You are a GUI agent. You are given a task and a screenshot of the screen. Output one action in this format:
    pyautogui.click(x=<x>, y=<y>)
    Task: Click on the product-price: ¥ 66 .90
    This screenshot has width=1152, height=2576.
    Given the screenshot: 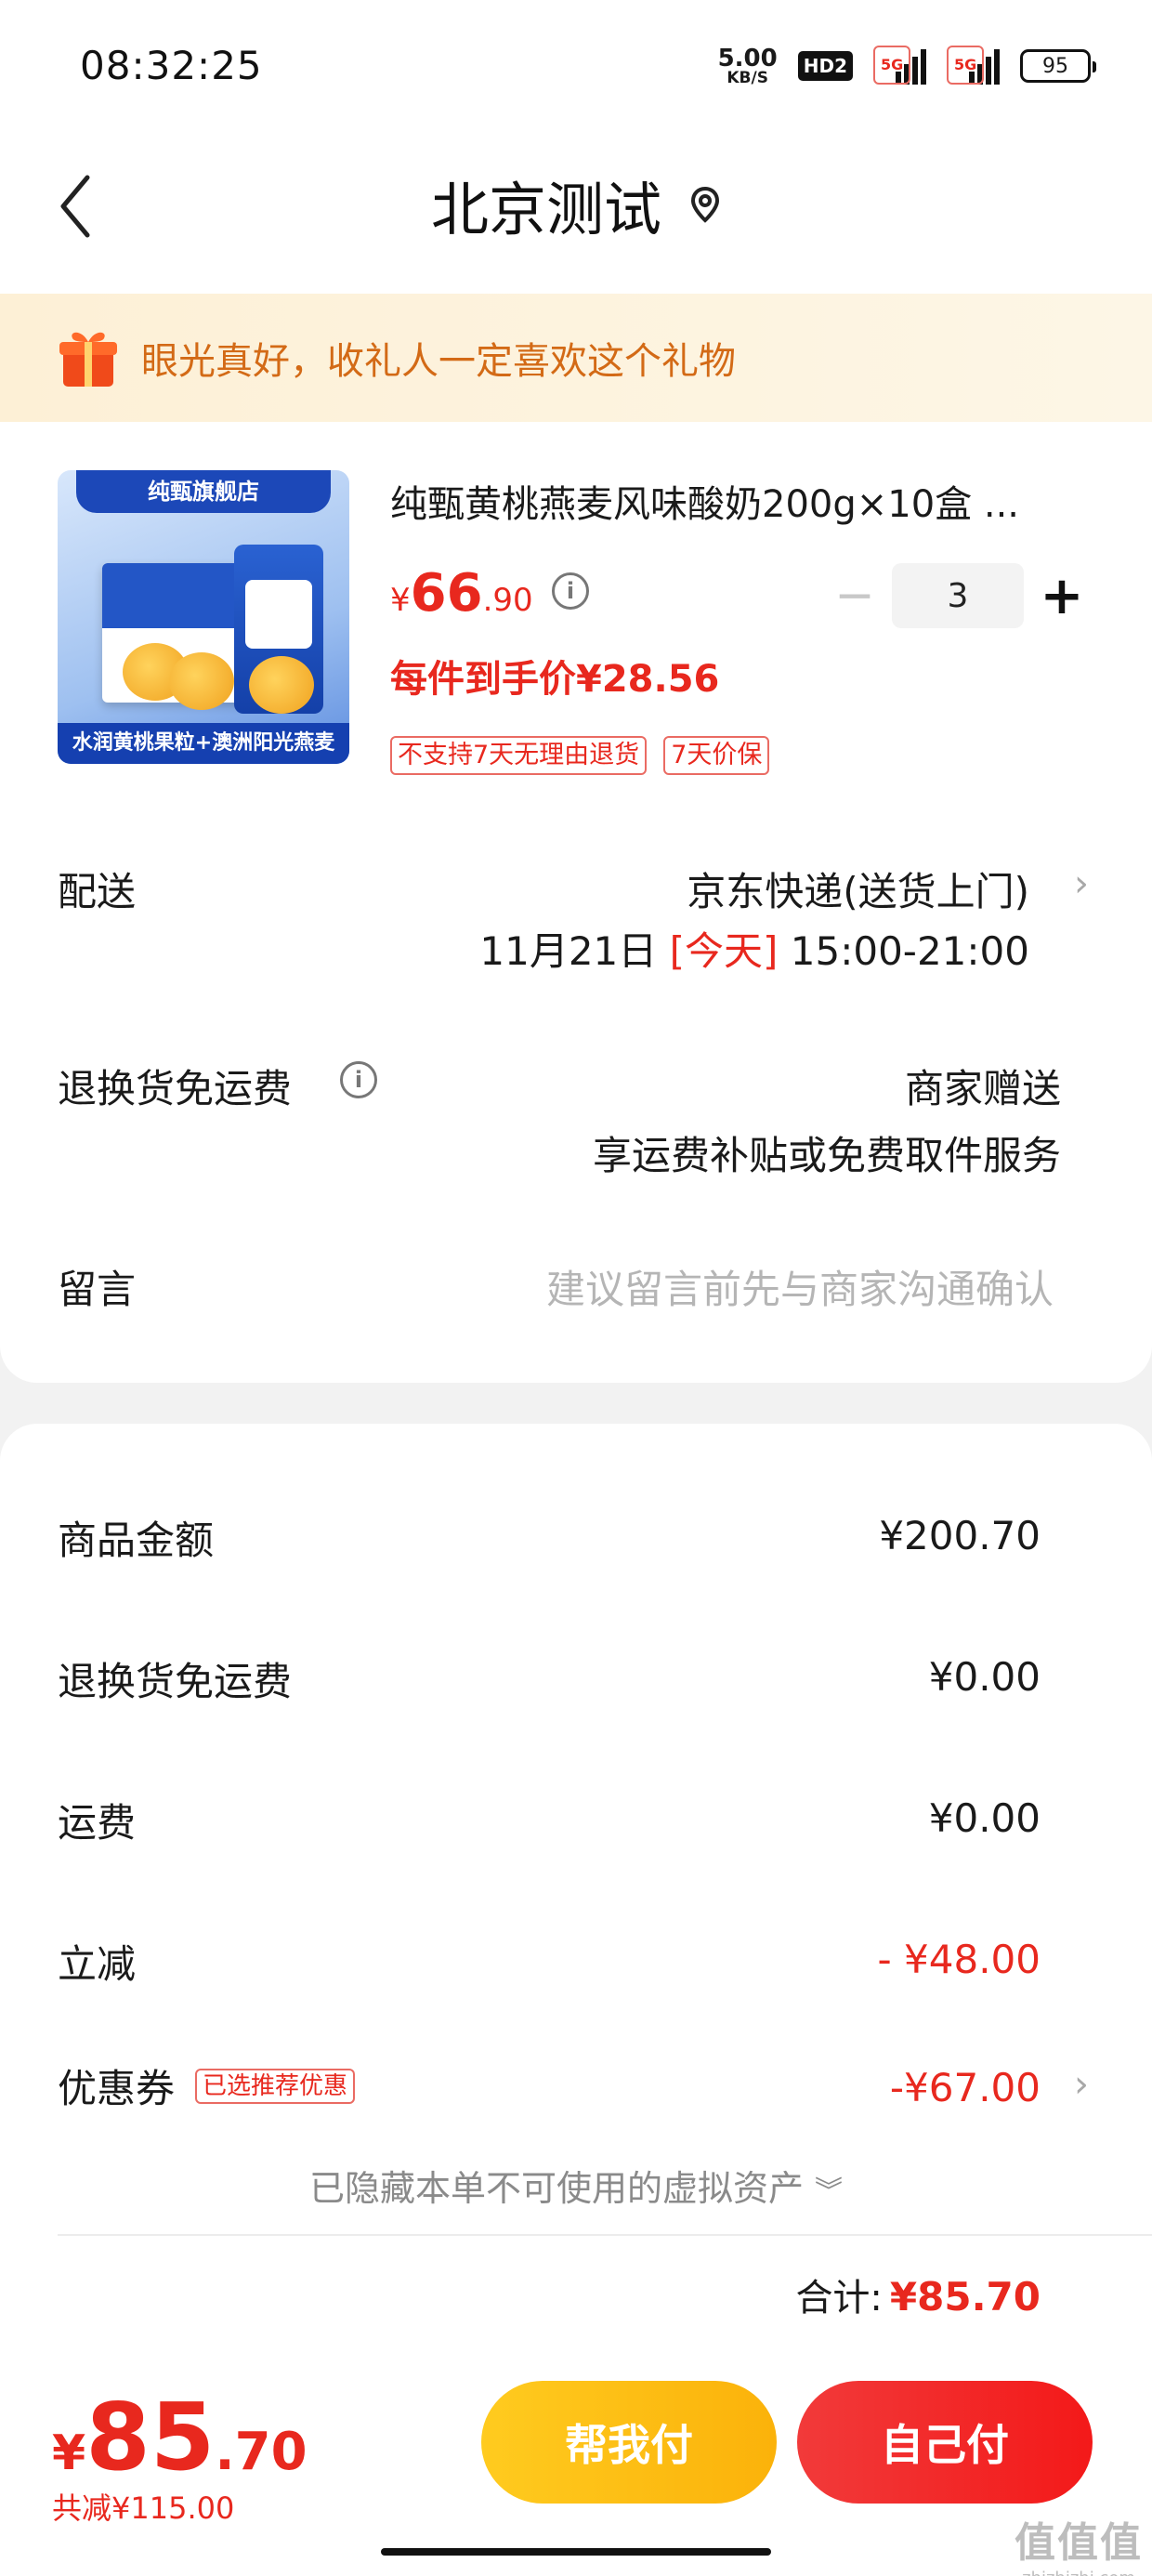 What is the action you would take?
    pyautogui.click(x=461, y=593)
    